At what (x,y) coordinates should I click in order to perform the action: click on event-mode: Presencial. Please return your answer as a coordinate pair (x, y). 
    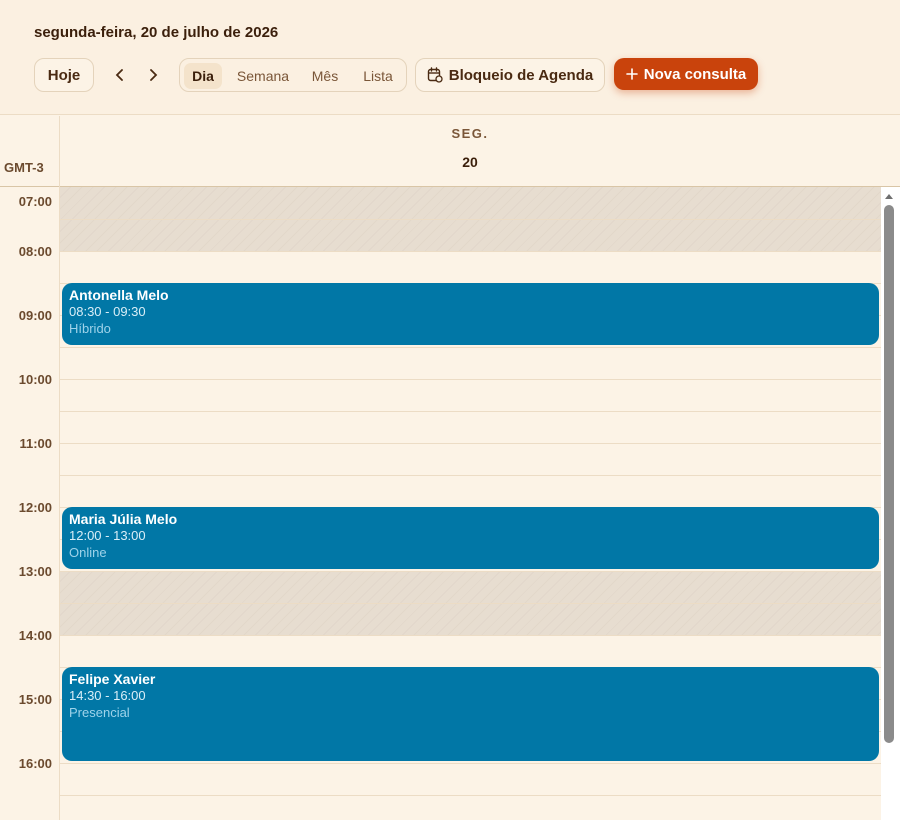
    Looking at the image, I should click on (99, 712).